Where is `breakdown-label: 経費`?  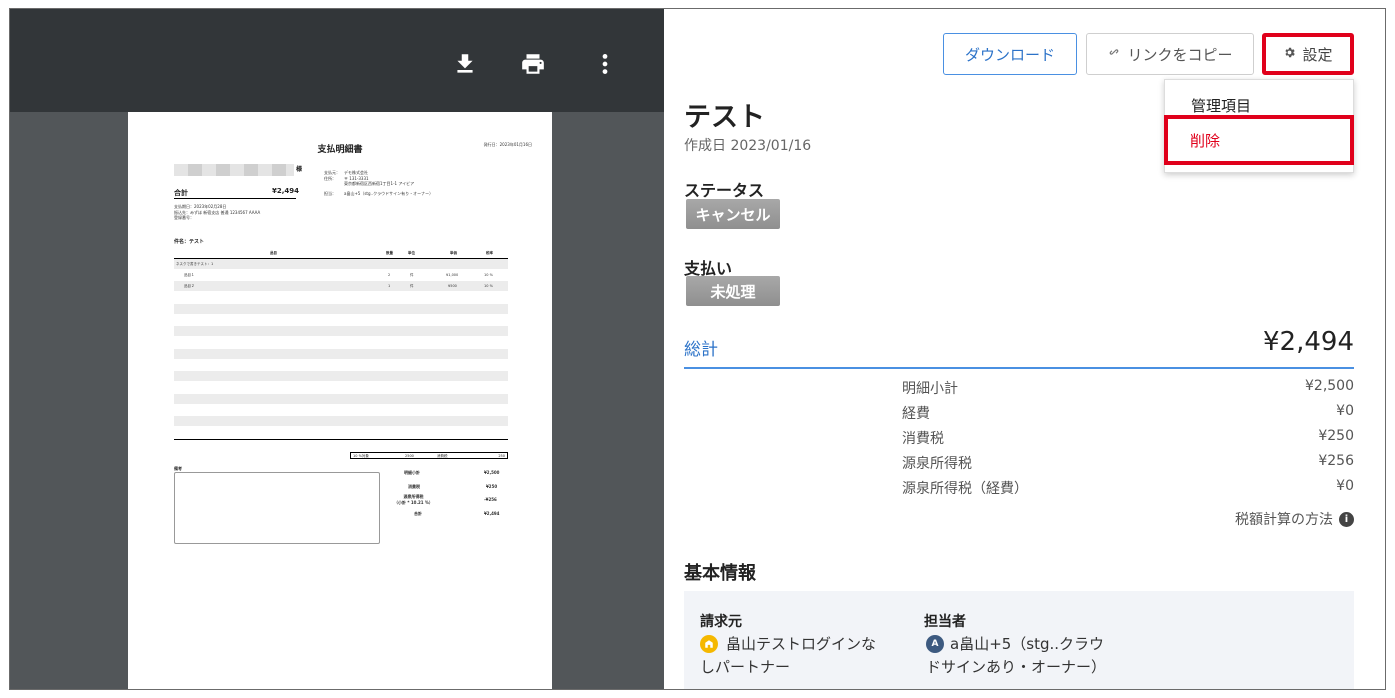
breakdown-label: 経費 is located at coordinates (916, 414).